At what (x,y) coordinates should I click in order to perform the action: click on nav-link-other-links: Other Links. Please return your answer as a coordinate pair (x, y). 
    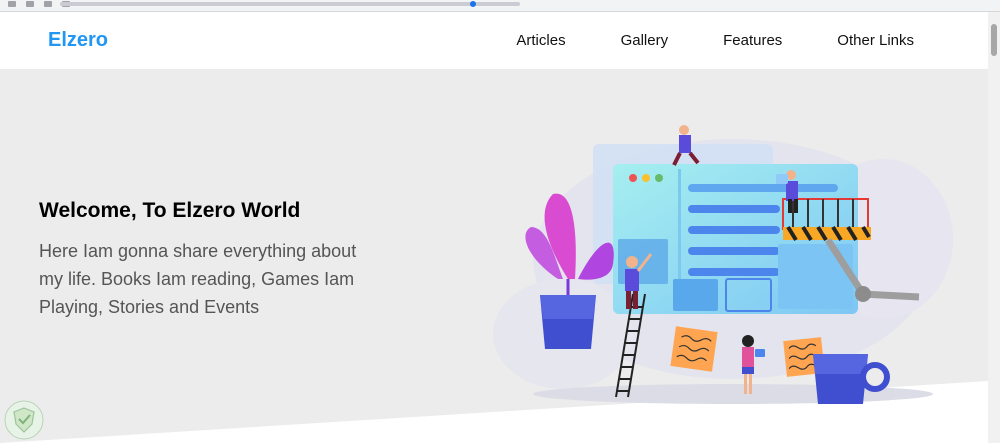
    Looking at the image, I should click on (875, 40).